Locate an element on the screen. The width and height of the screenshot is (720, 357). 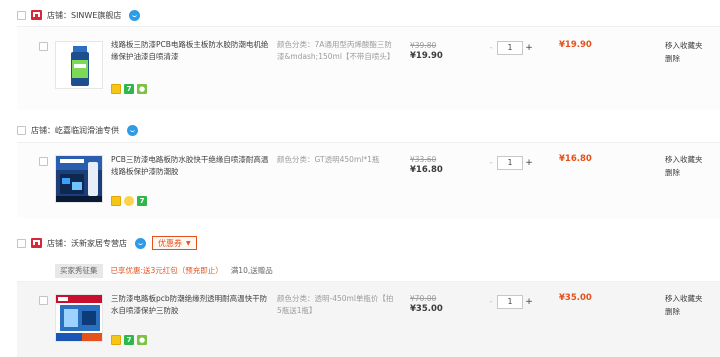
promo-row: 买家秀征集 已享优惠:送3元红包（预充即止） 满10,送赠品 is located at coordinates (368, 270).